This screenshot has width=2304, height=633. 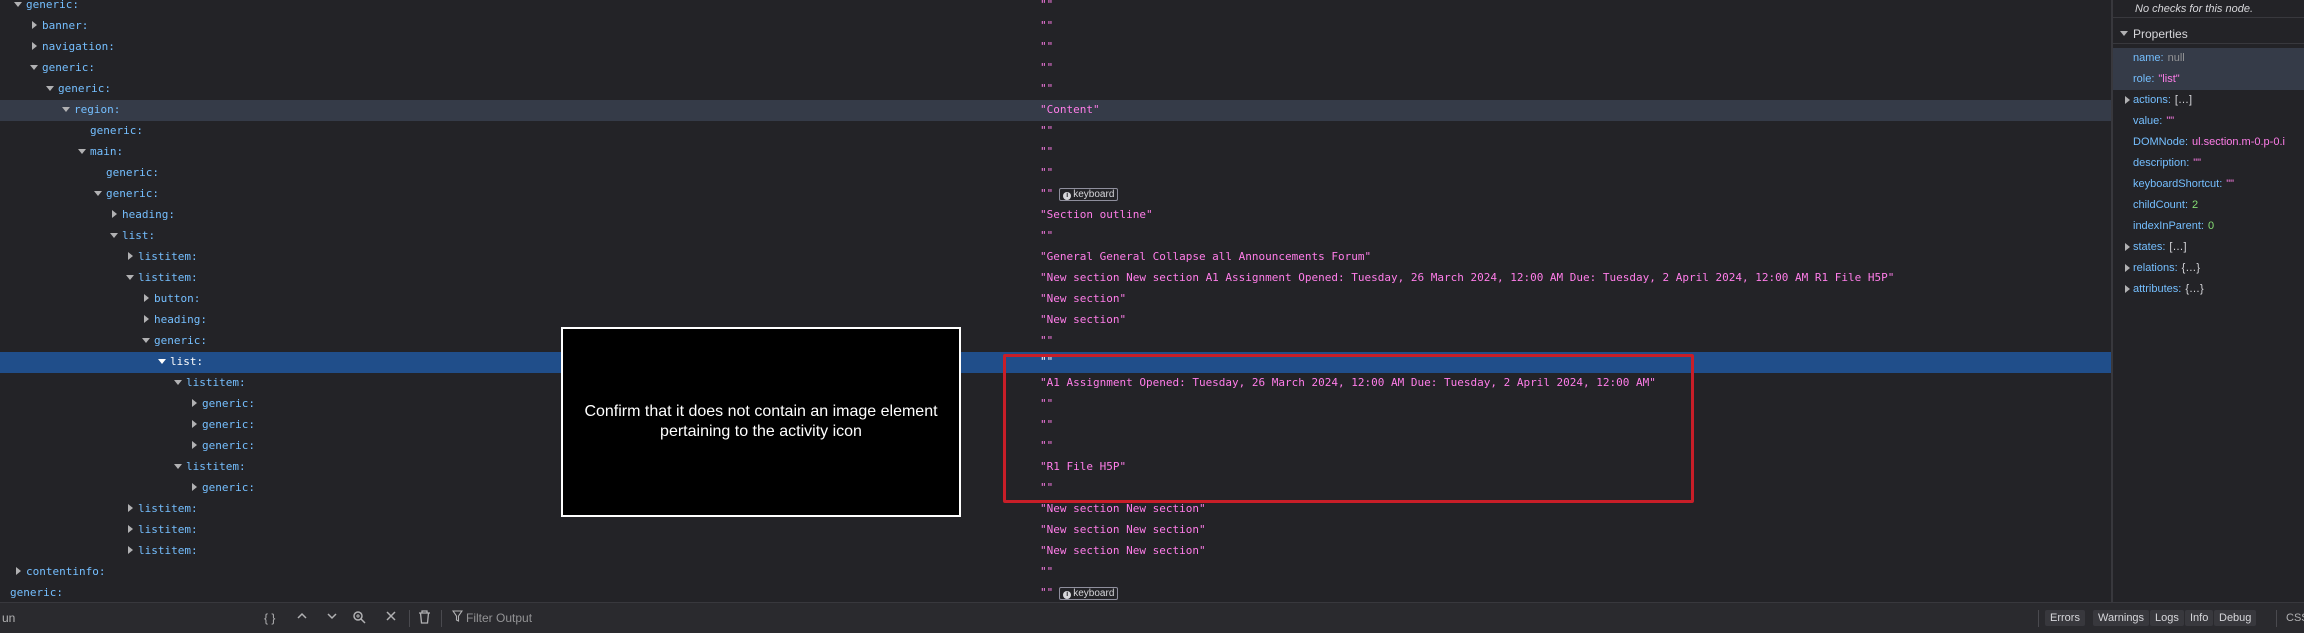 What do you see at coordinates (2161, 163) in the screenshot?
I see `property-key-text: description:` at bounding box center [2161, 163].